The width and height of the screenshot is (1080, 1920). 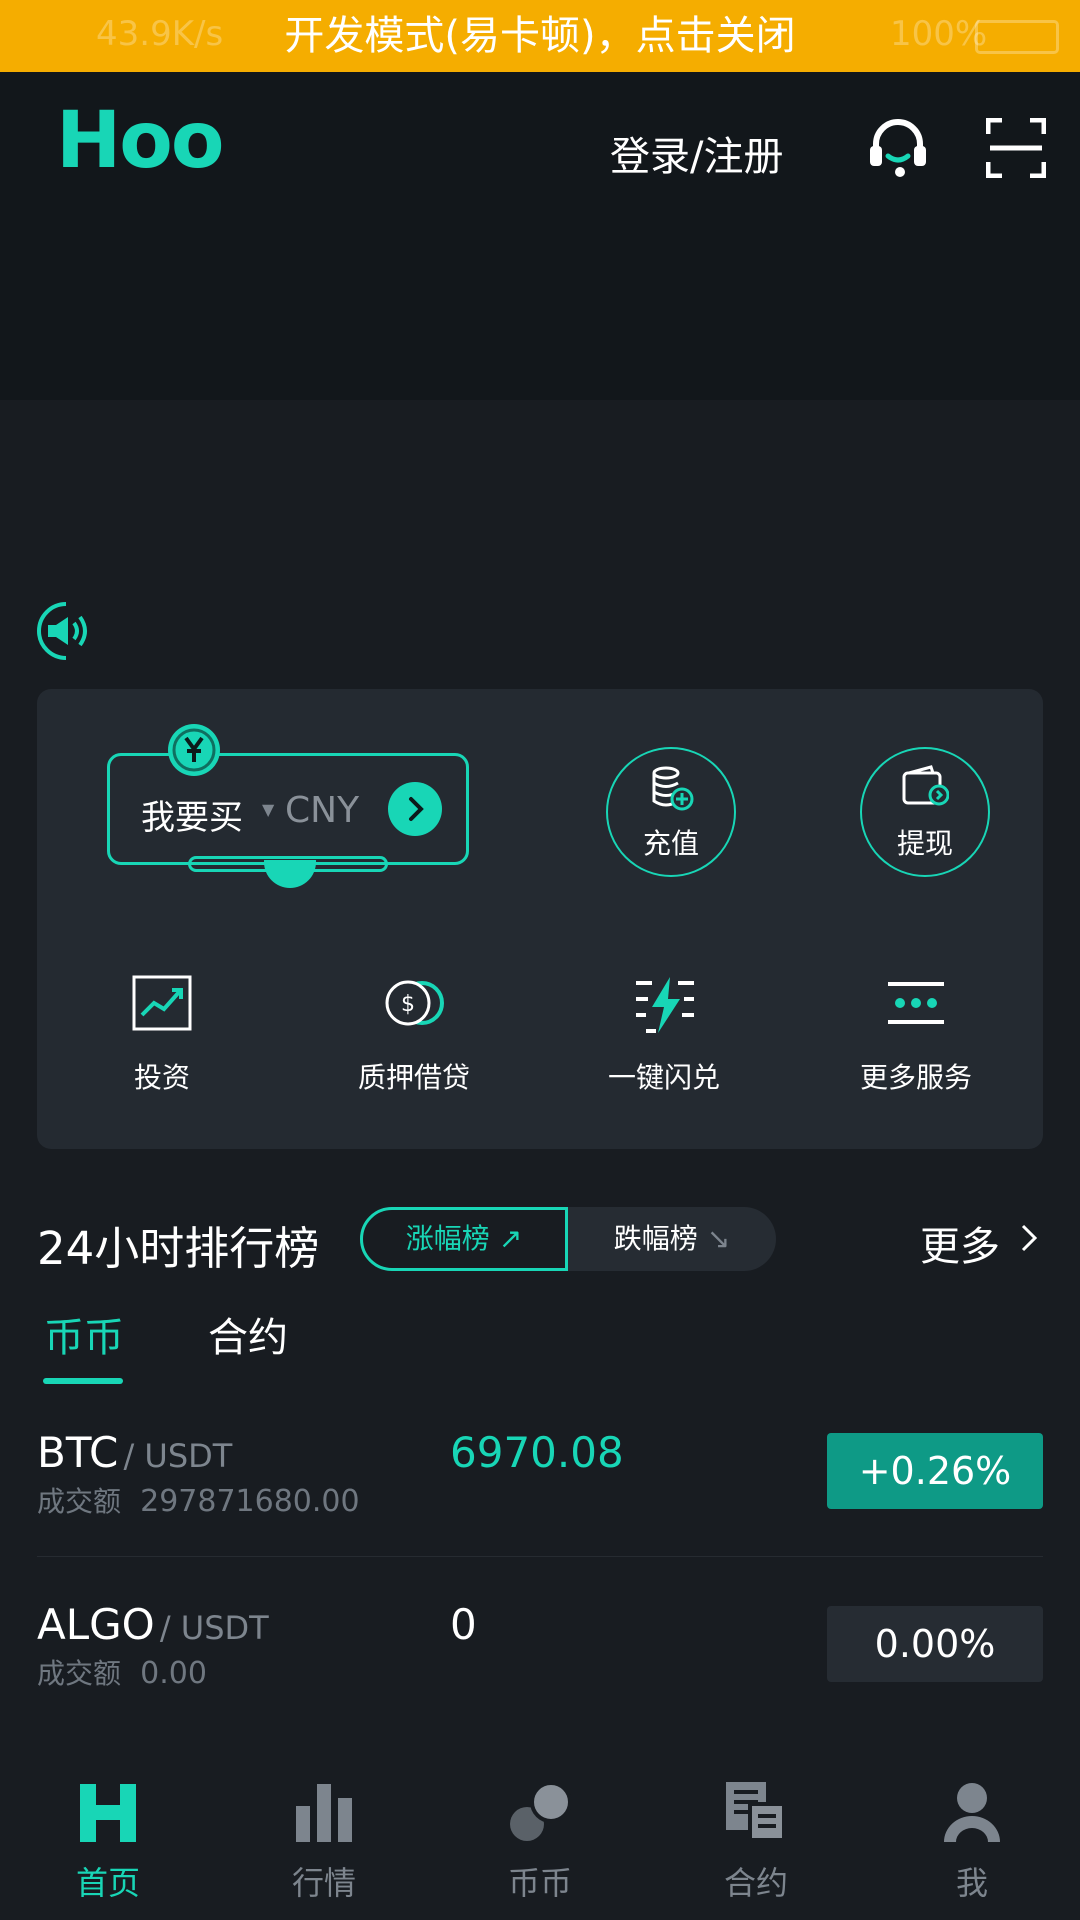 I want to click on volume-line: 成交额 0.00, so click(x=122, y=1672).